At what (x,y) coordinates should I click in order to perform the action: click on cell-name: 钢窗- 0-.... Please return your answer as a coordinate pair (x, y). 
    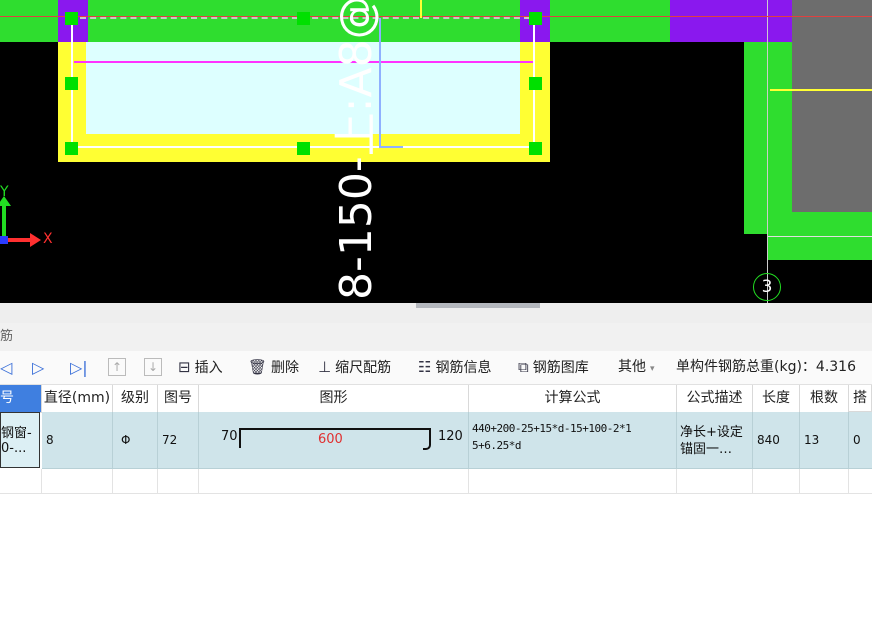
    Looking at the image, I should click on (20, 440).